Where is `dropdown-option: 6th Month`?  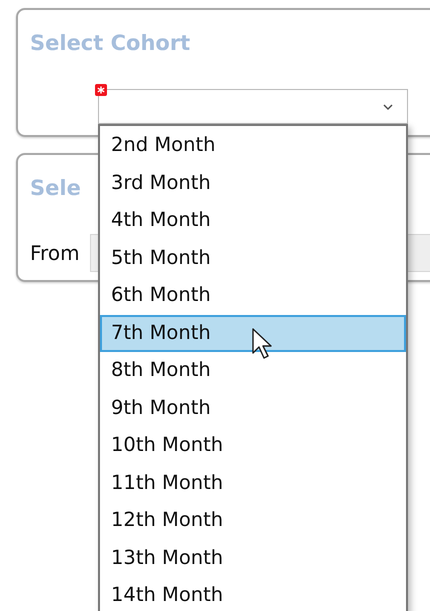 dropdown-option: 6th Month is located at coordinates (253, 295).